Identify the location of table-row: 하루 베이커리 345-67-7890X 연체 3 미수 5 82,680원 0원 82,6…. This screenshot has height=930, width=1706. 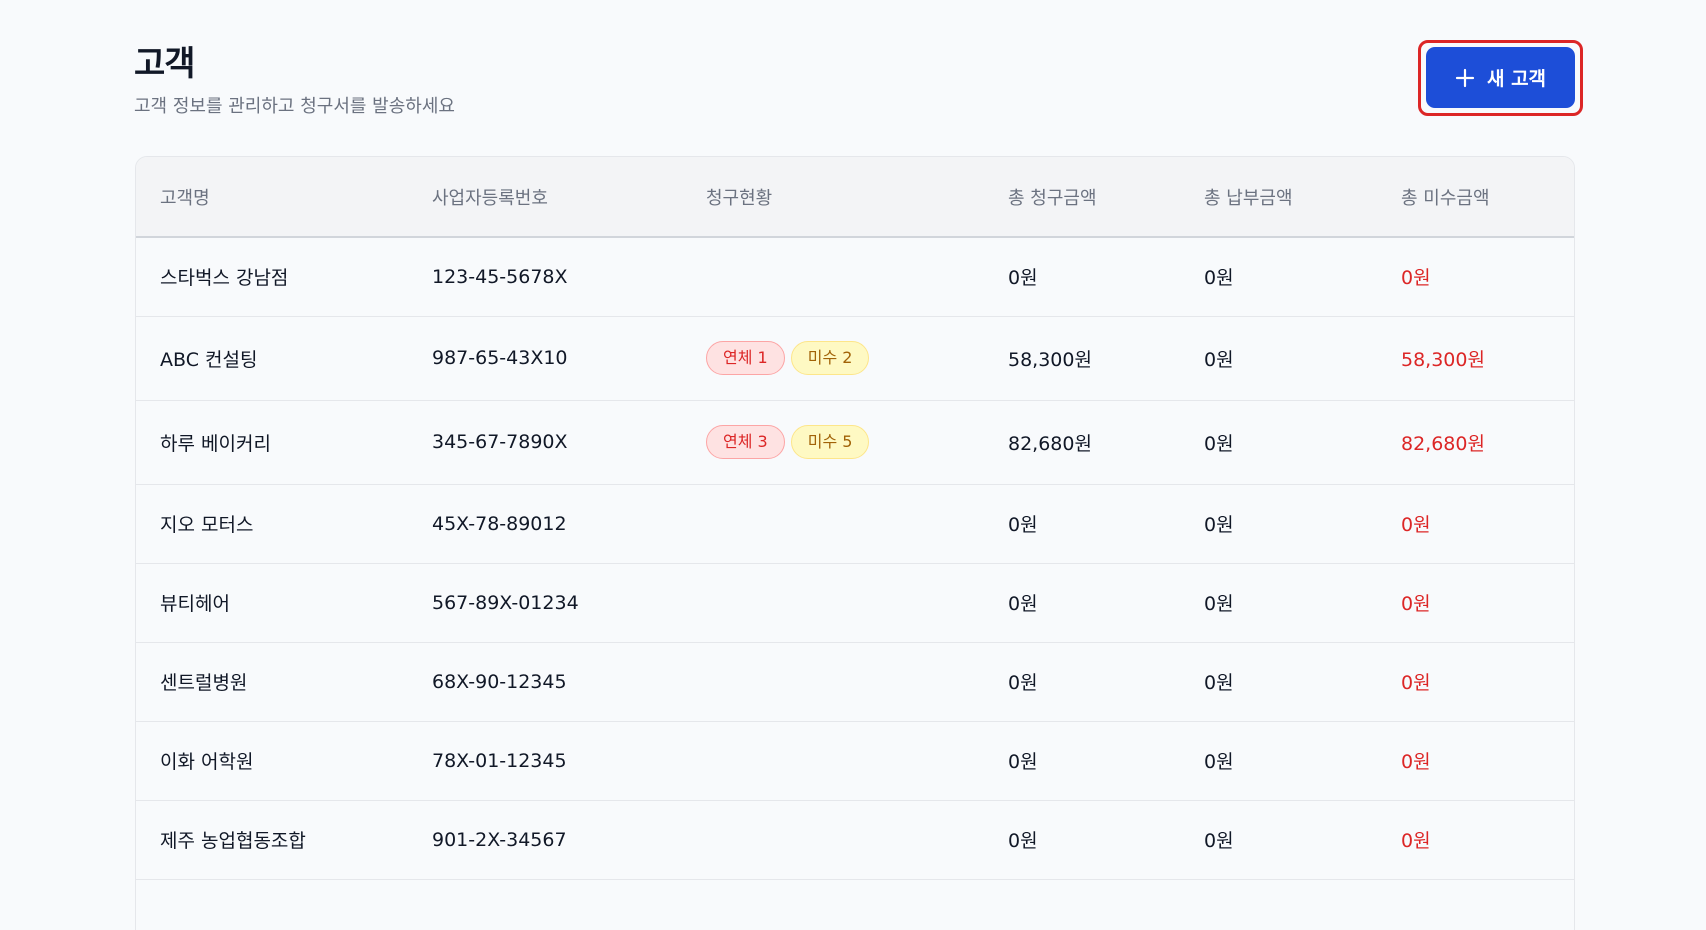
(855, 442).